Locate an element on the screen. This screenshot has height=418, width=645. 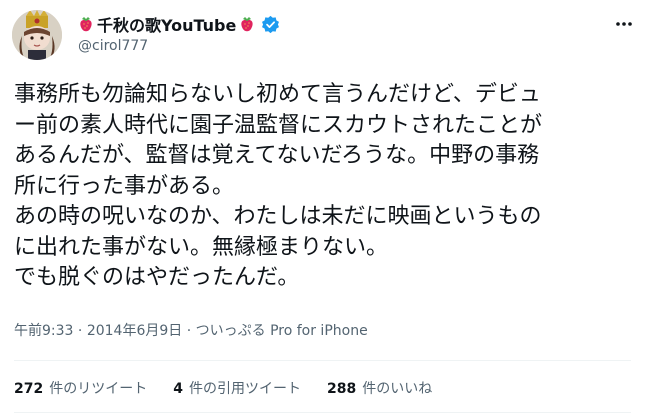
tweet-stats: 272 件のリツイート 4 件の引用ツイート 288 件のいいね is located at coordinates (236, 388).